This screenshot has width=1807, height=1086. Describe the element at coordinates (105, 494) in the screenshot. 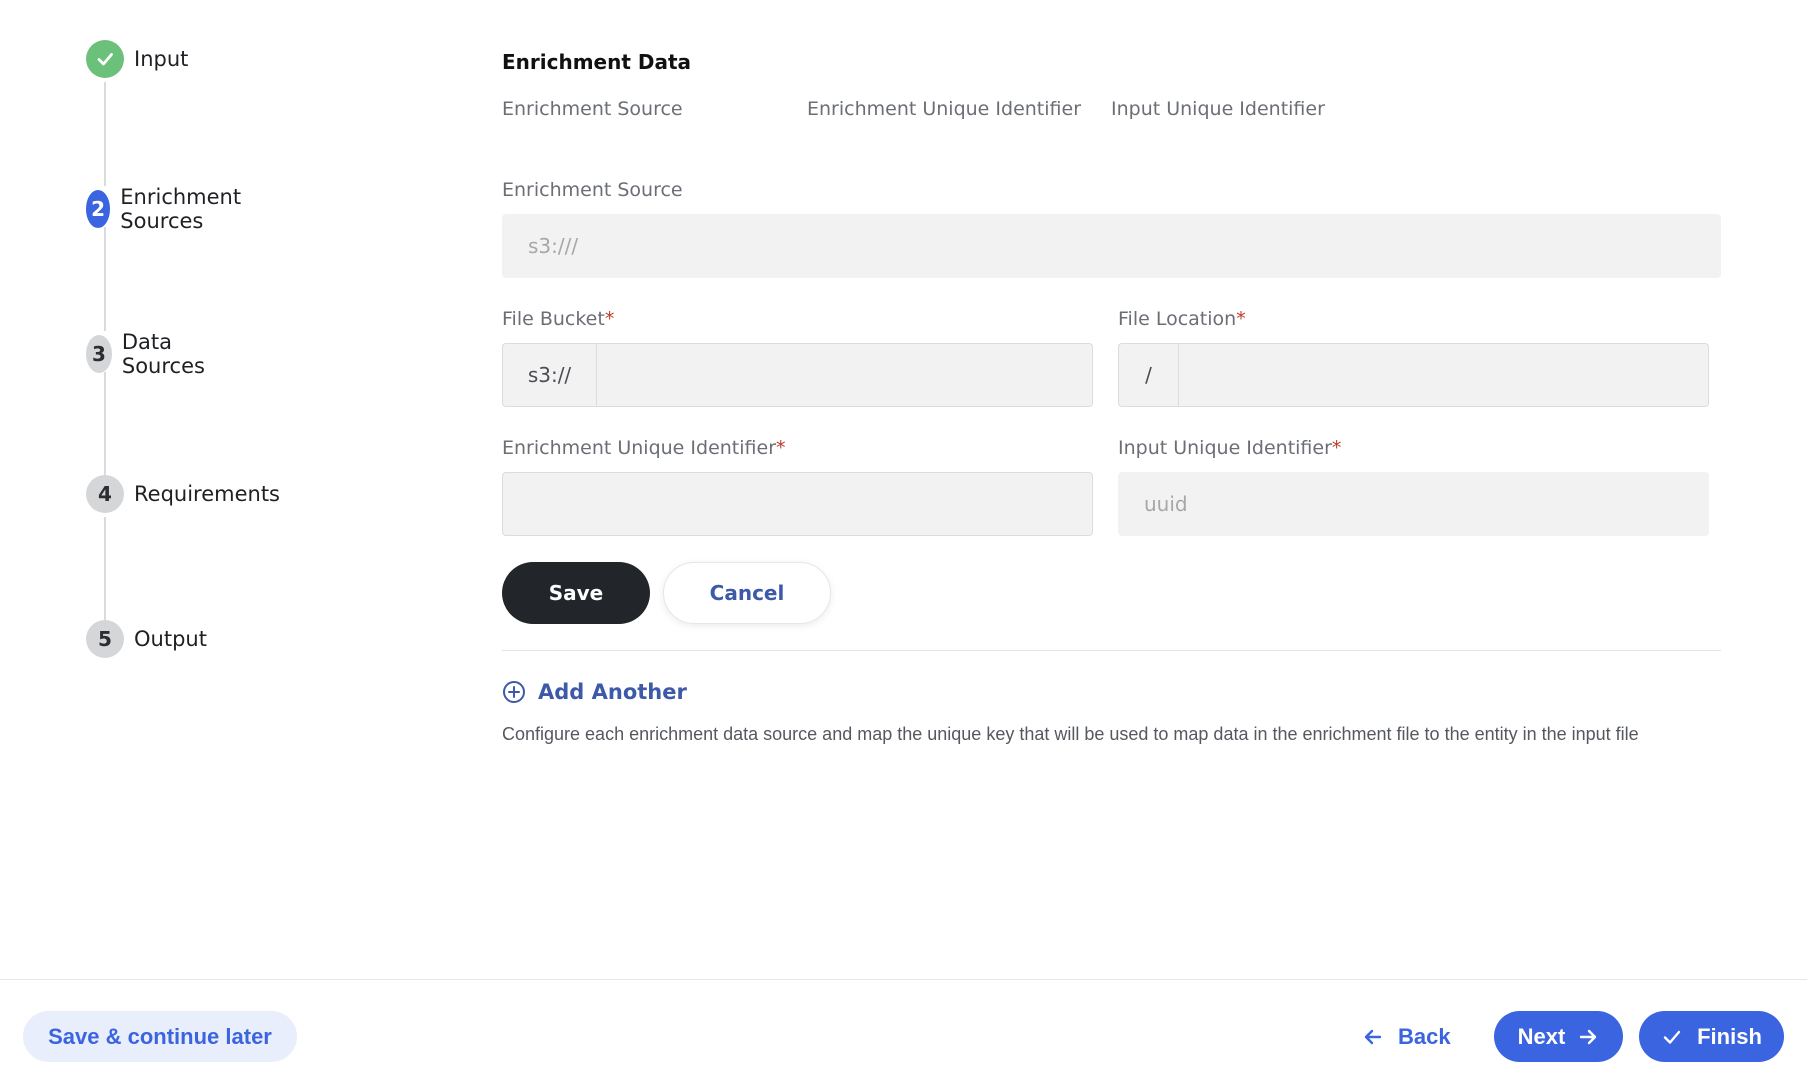

I see `step-number: 4` at that location.